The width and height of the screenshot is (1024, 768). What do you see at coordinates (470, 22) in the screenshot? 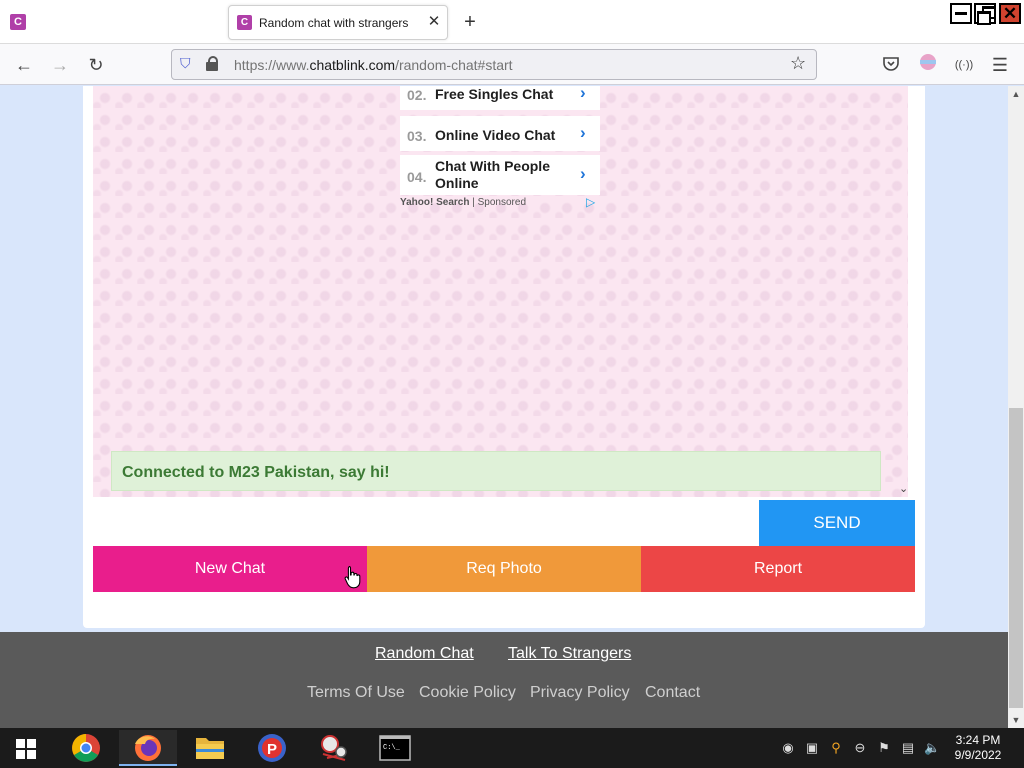
I see `new-tab-icon: +` at bounding box center [470, 22].